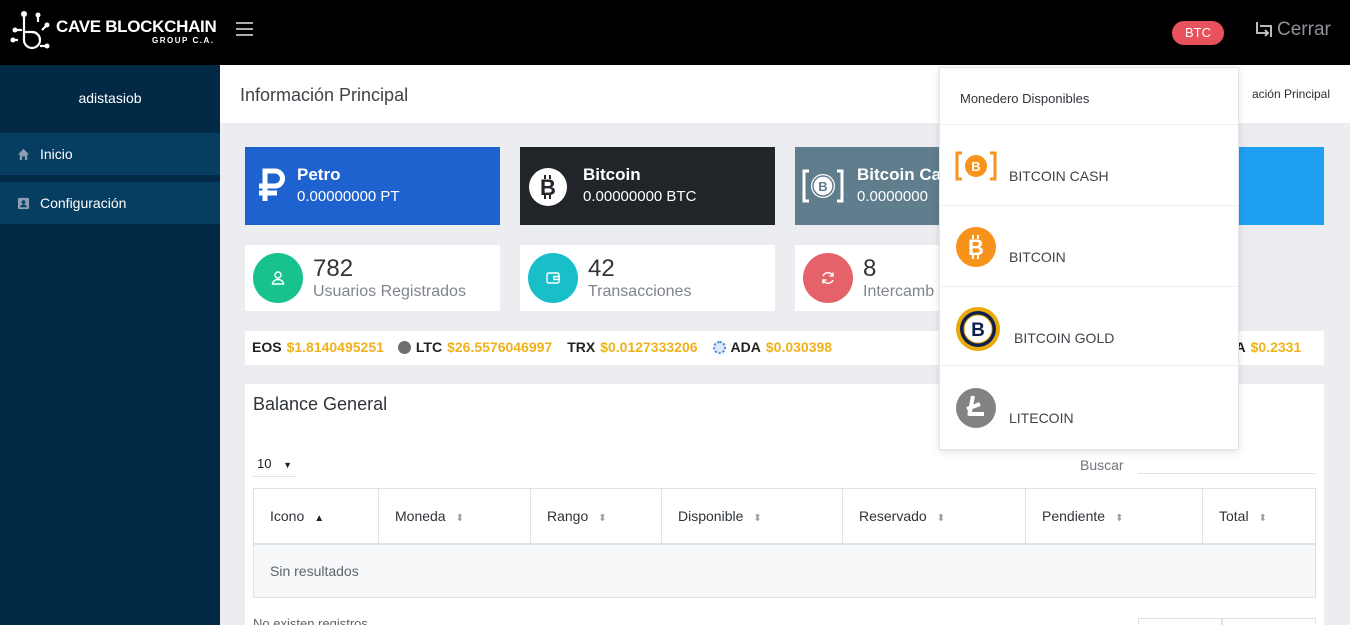  I want to click on ticker-price: $1.8140495251, so click(335, 347).